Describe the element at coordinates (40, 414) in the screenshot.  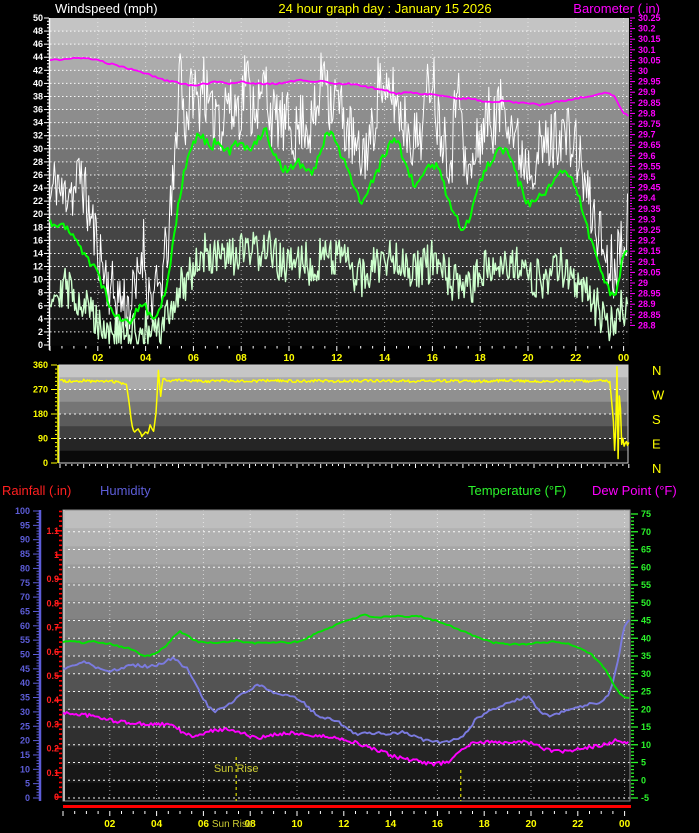
I see `svg-text: 180` at that location.